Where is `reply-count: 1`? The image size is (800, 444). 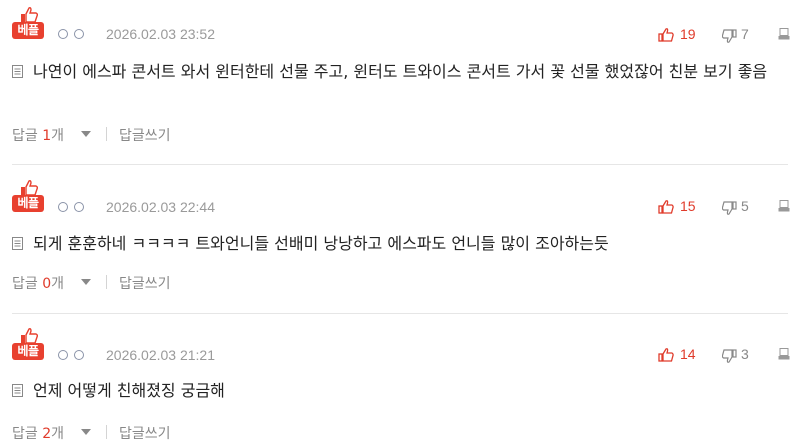 reply-count: 1 is located at coordinates (47, 136).